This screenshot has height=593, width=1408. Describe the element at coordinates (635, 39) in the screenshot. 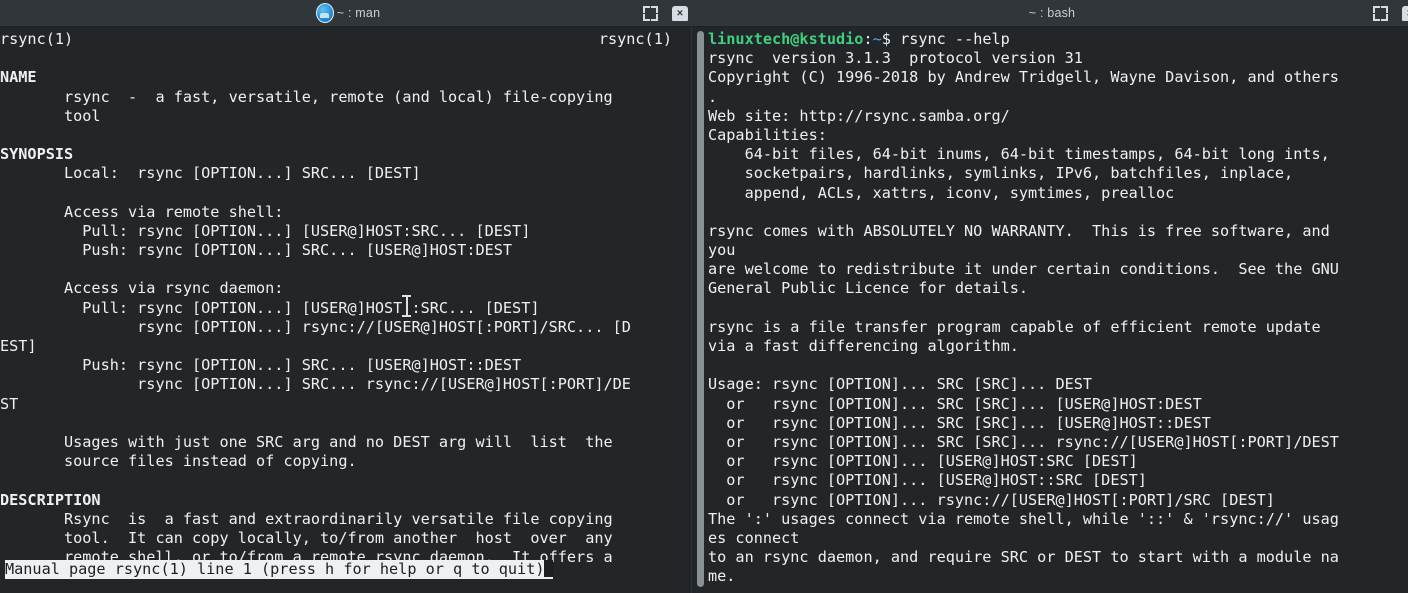

I see `man-header-right: rsync(1)` at that location.